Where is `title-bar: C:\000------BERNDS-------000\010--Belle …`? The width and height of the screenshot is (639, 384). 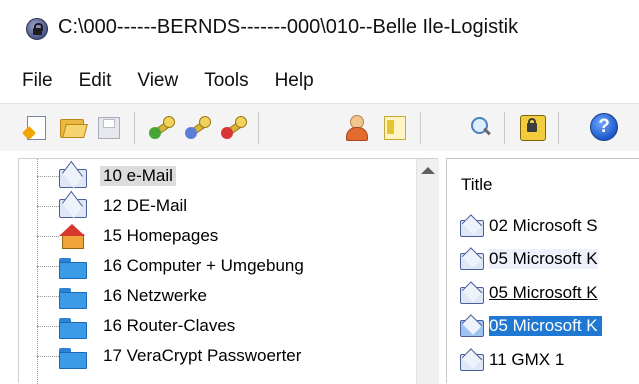
title-bar: C:\000------BERNDS-------000\010--Belle … is located at coordinates (319, 28).